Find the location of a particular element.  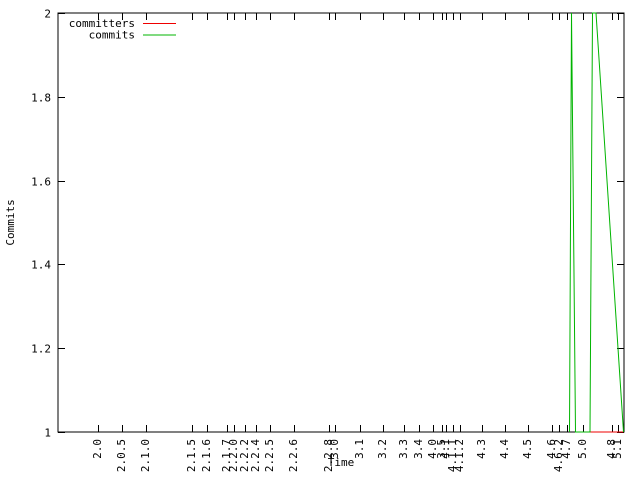

x-tick-label: 2.0 is located at coordinates (97, 449).